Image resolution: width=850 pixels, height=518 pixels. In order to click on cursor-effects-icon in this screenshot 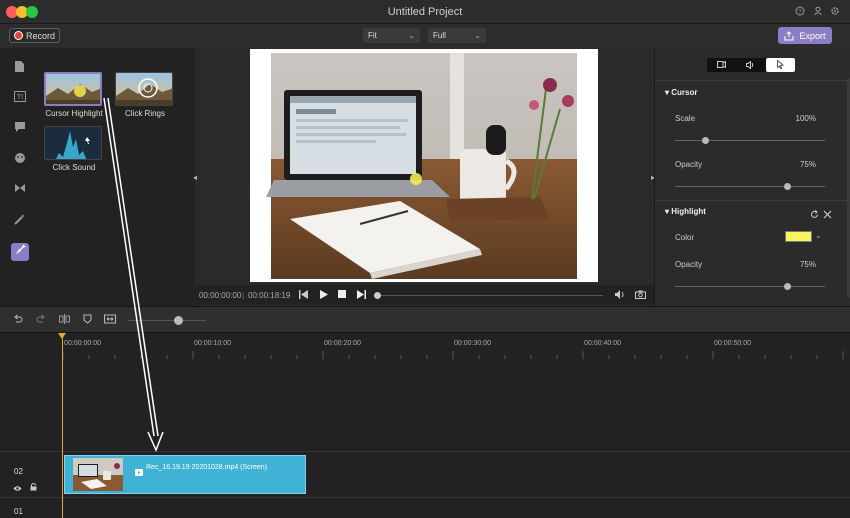, I will do `click(20, 252)`.